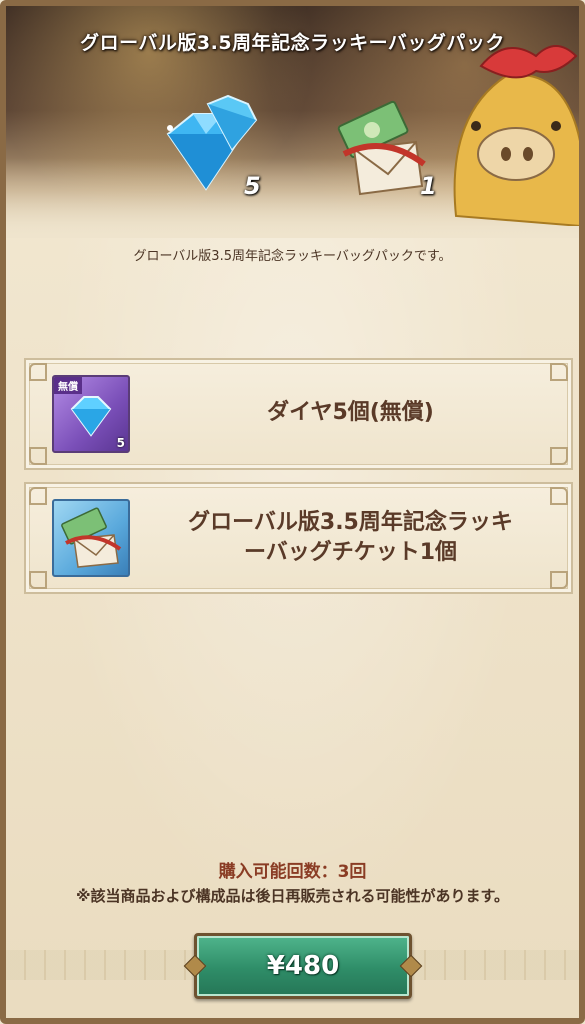  Describe the element at coordinates (120, 443) in the screenshot. I see `item-quantity: 5` at that location.